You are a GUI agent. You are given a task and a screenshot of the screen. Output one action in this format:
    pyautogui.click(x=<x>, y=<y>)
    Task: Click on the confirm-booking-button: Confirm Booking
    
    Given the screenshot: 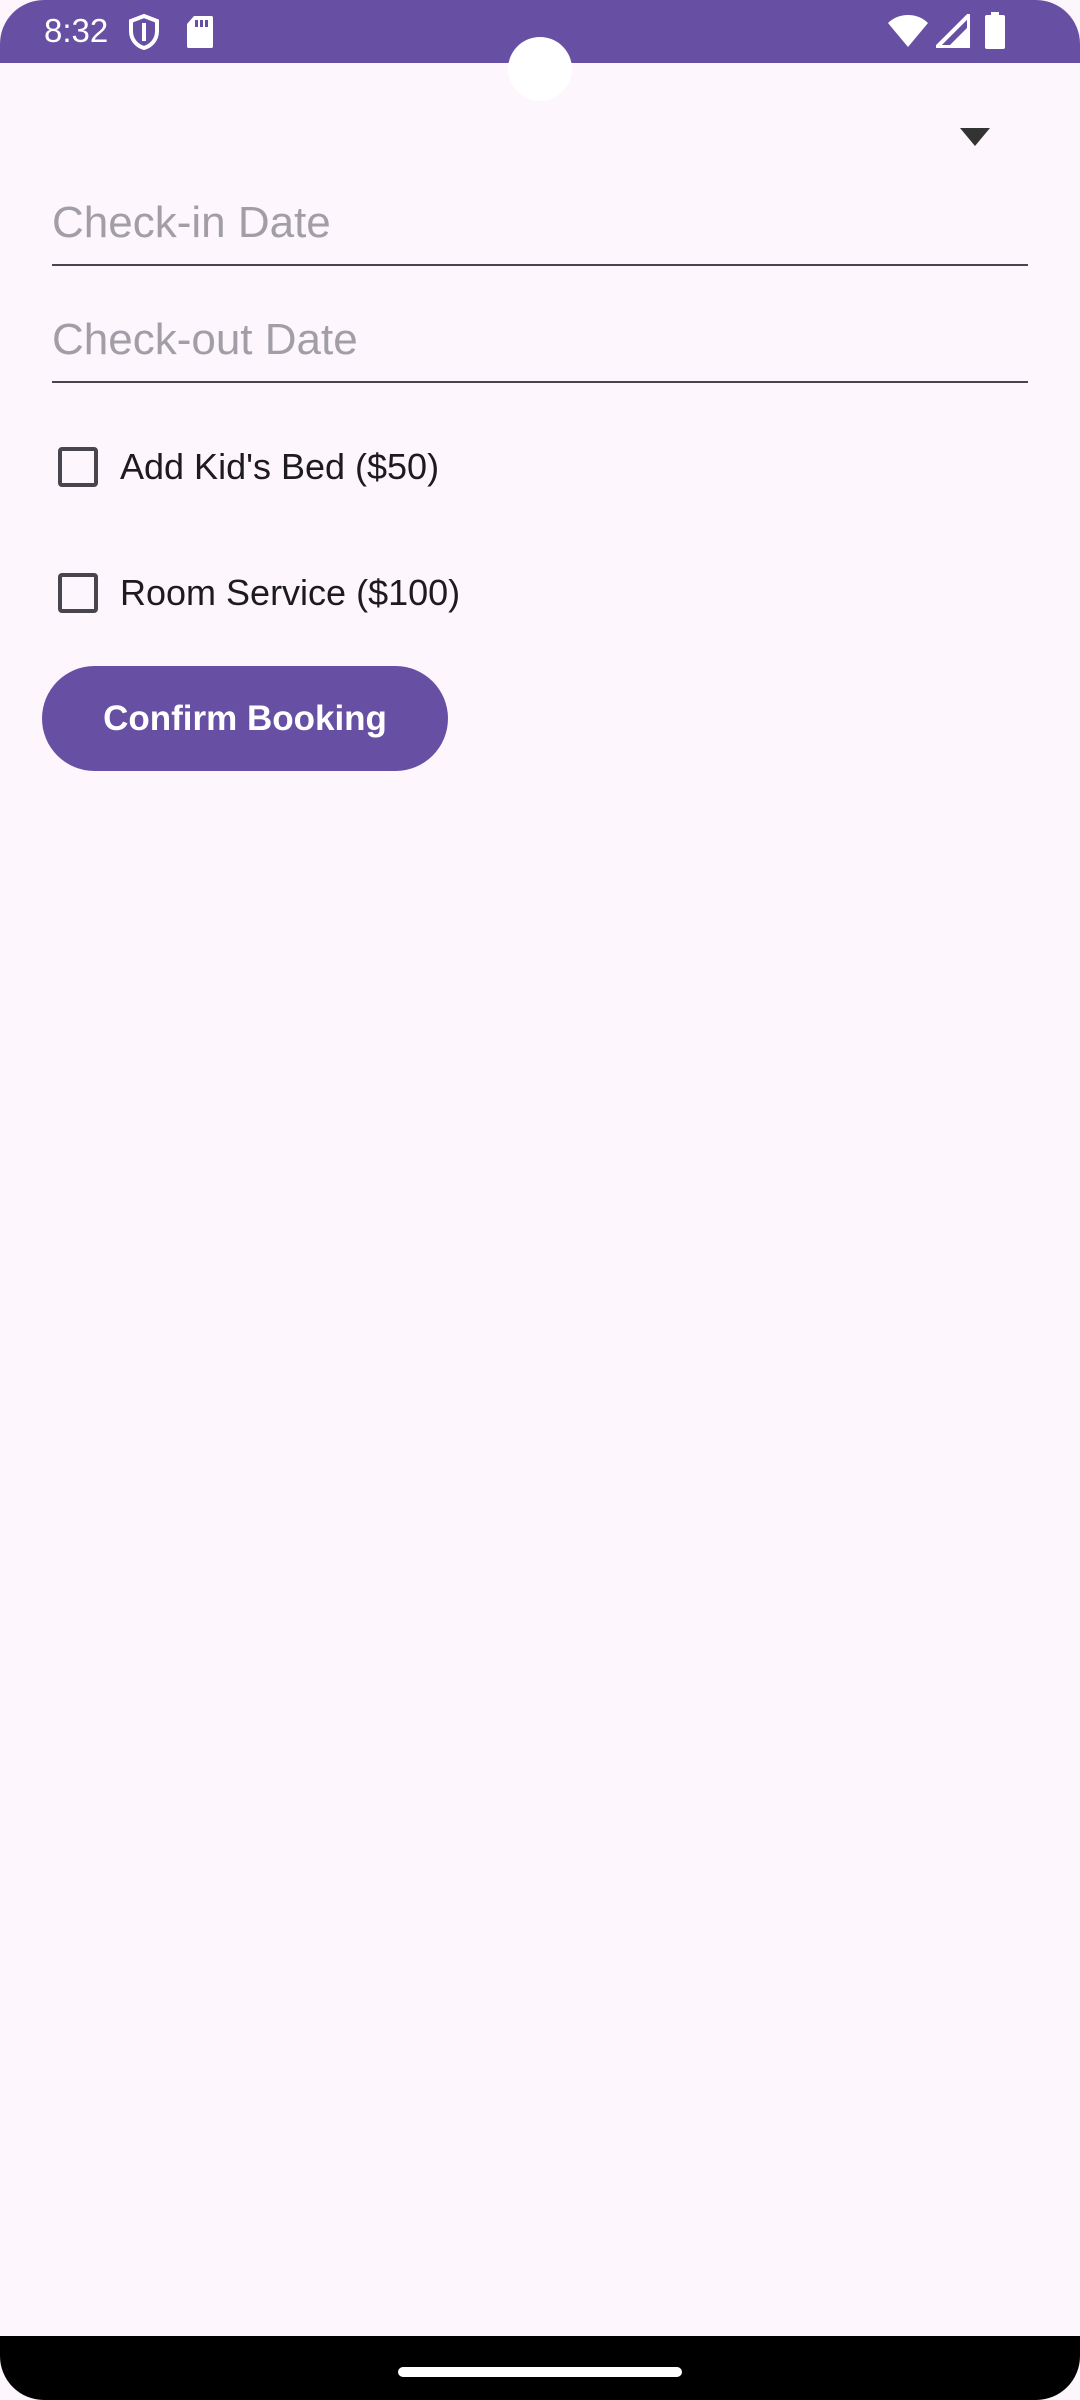 What is the action you would take?
    pyautogui.click(x=245, y=718)
    